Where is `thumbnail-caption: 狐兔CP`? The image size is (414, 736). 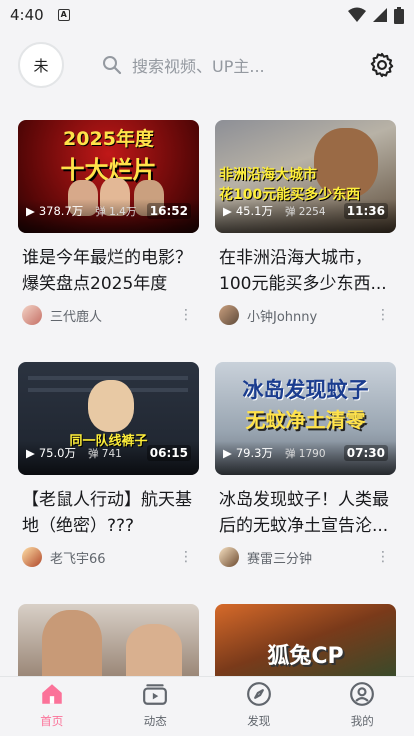
thumbnail-caption: 狐兔CP is located at coordinates (305, 656).